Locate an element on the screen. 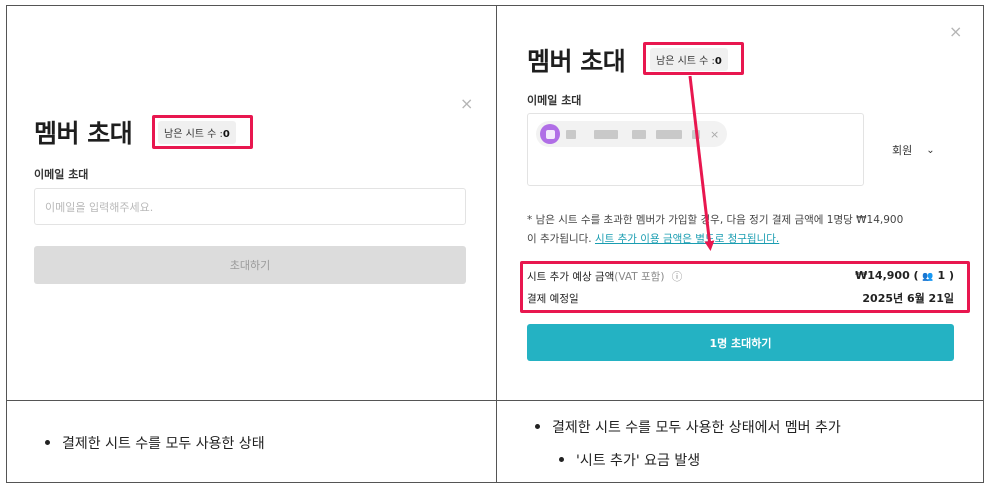 This screenshot has width=990, height=488. caption-left: 결제한 시트 수를 모두 사용한 상태 is located at coordinates (155, 443).